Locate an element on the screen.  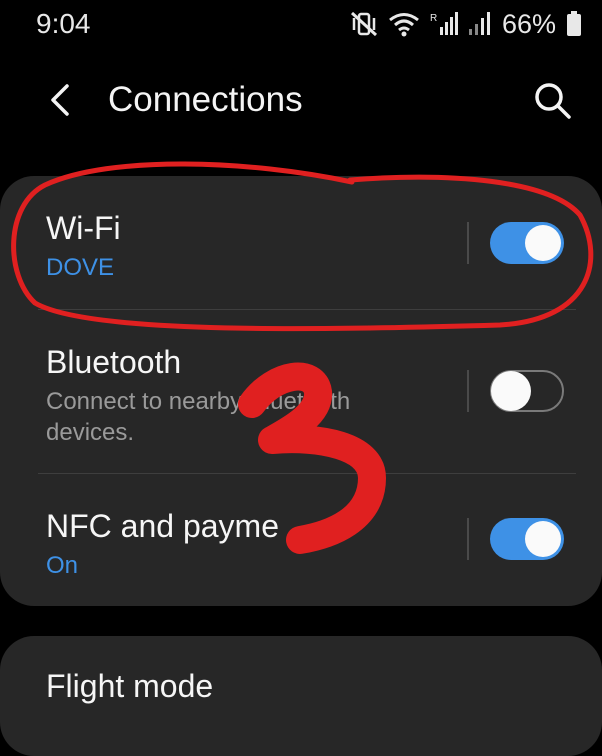
status-bar: 9:04 R 66% is located at coordinates (301, 24).